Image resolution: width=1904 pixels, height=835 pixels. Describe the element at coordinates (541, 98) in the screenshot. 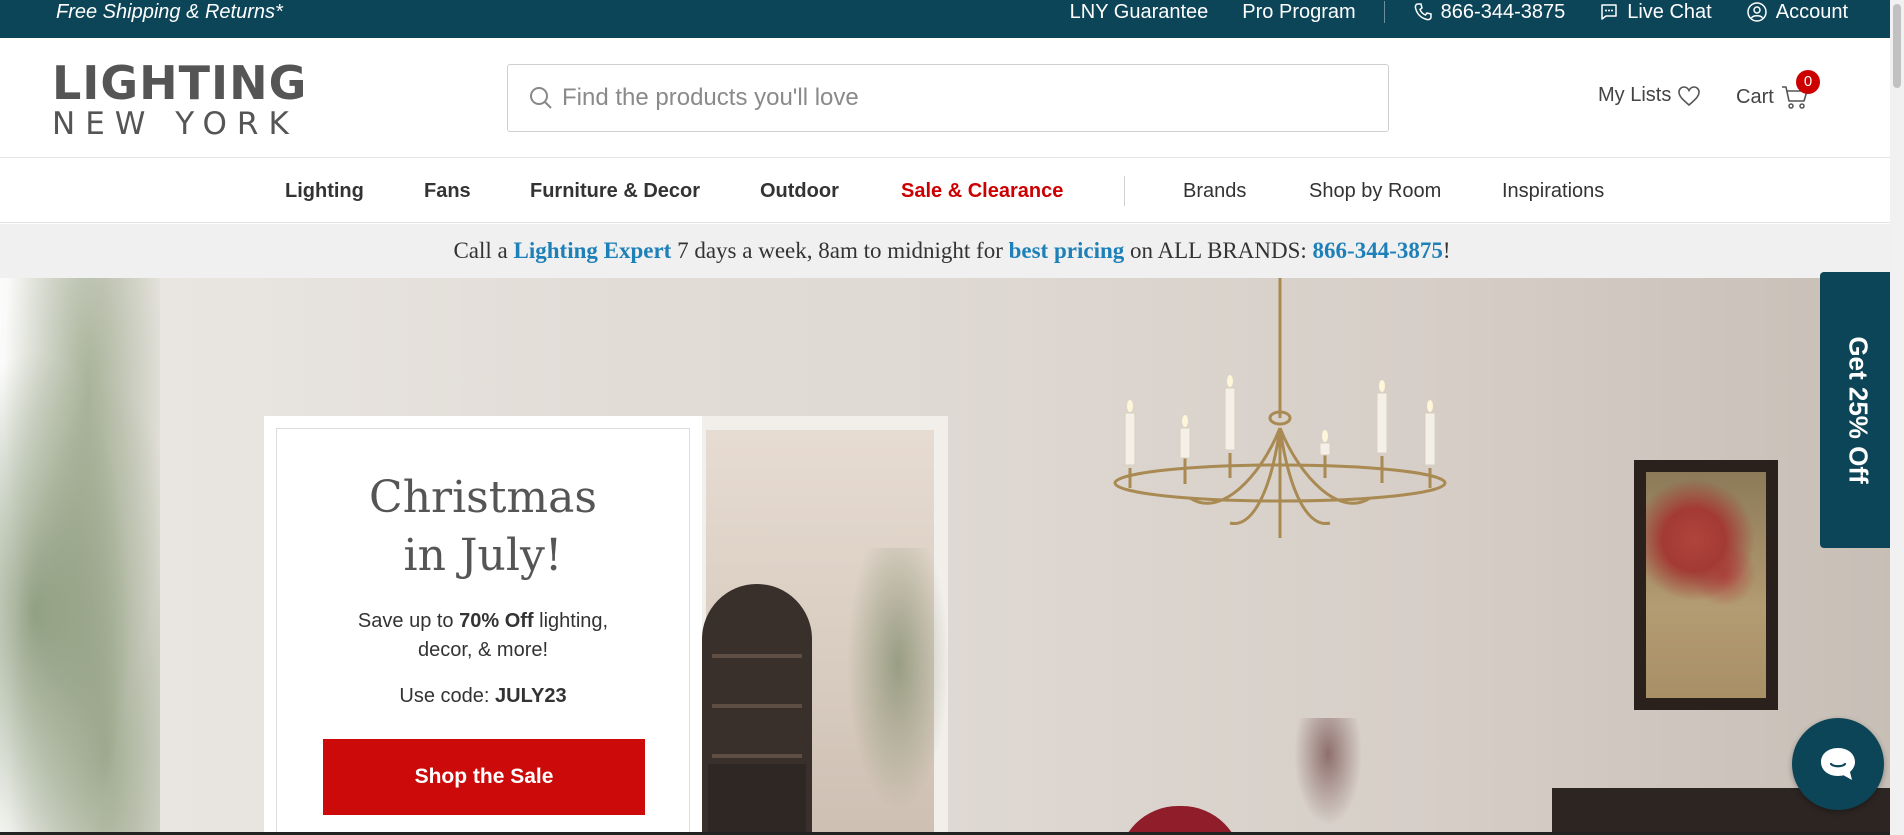

I see `search-icon` at that location.